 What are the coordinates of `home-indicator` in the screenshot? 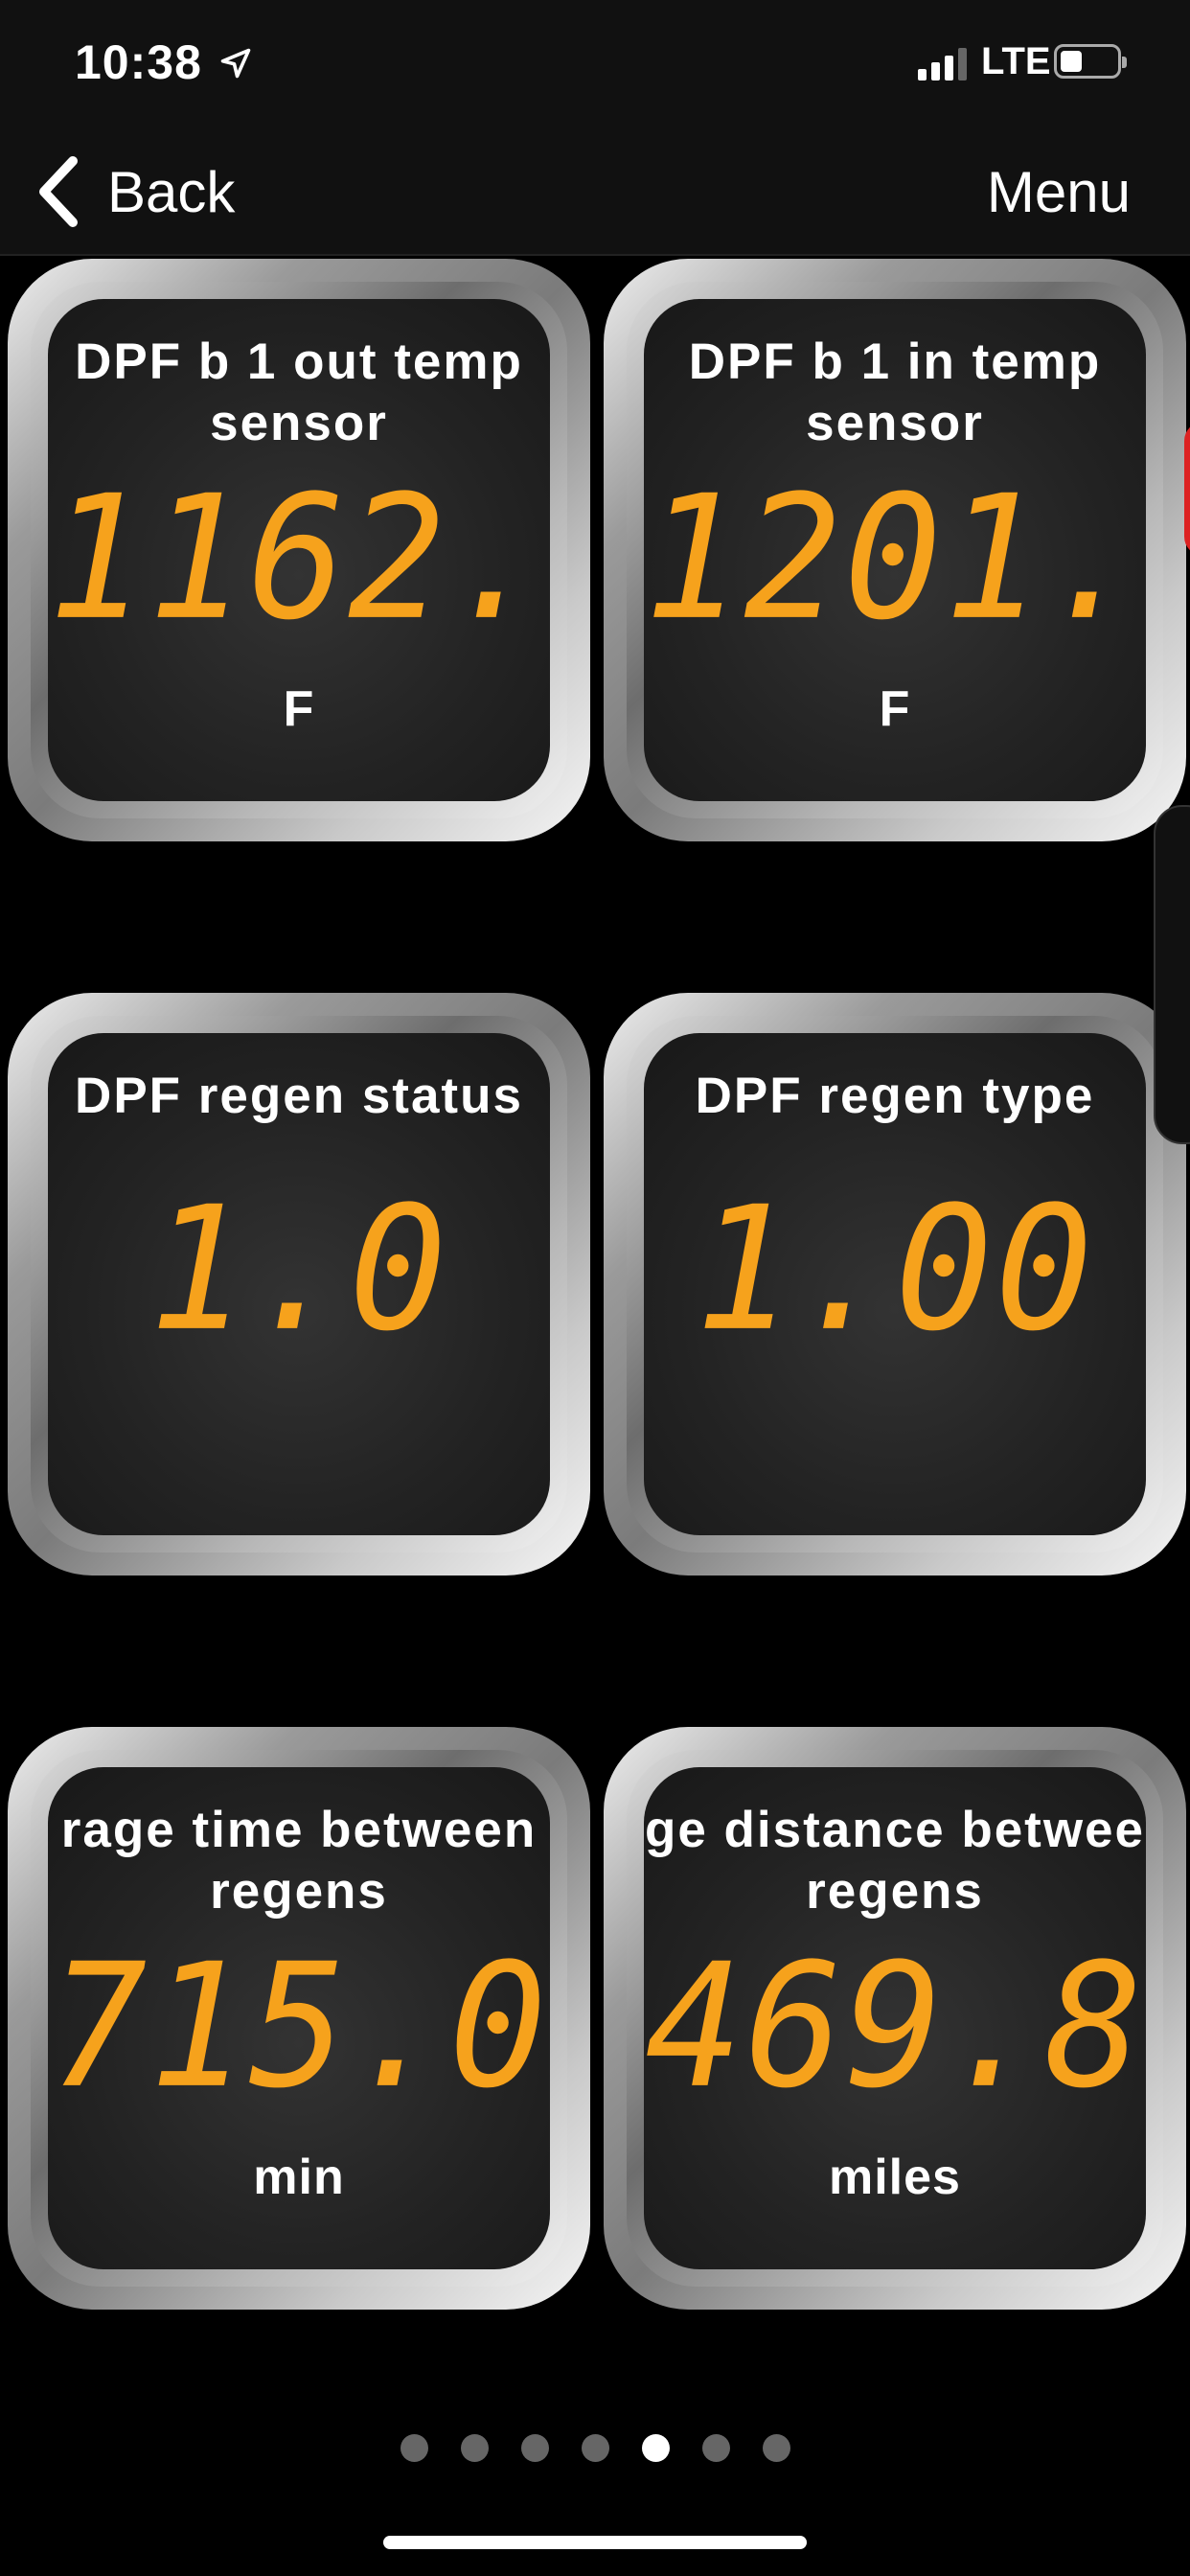 It's located at (595, 2542).